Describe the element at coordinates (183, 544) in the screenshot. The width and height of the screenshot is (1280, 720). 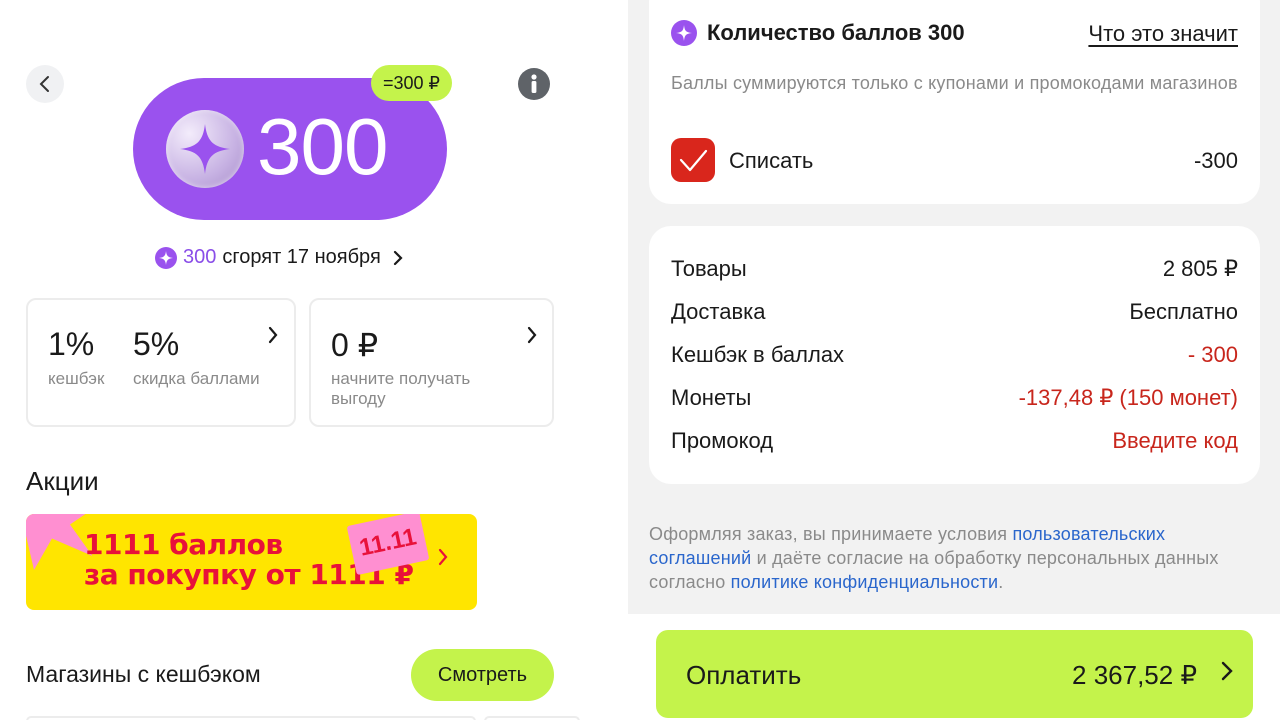
I see `promo-line1: 1111 баллов` at that location.